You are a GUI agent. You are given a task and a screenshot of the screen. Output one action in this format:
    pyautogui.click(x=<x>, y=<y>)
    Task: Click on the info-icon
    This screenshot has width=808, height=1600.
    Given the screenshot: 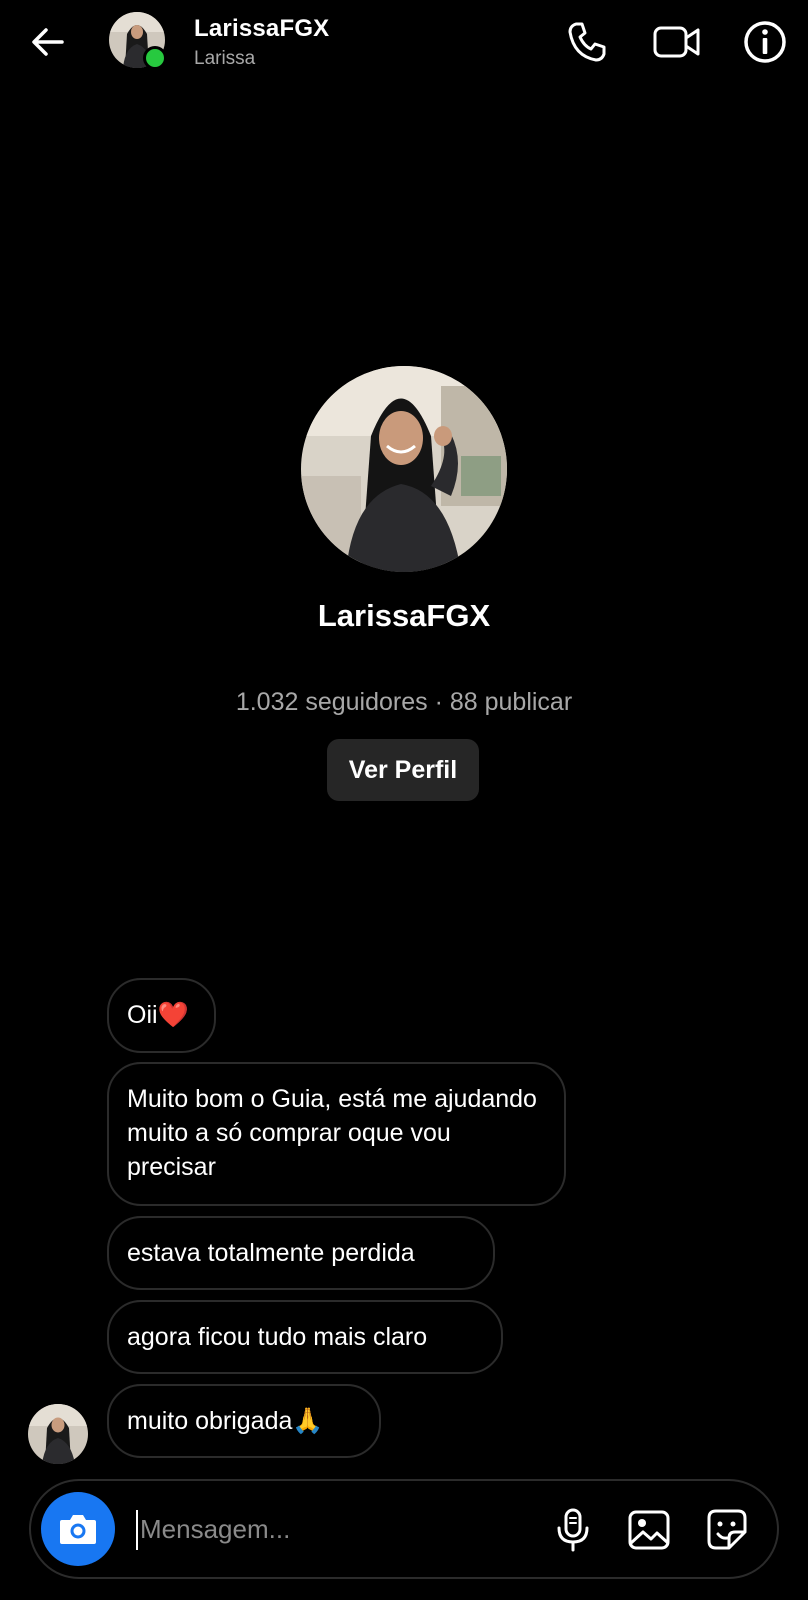 What is the action you would take?
    pyautogui.click(x=765, y=42)
    